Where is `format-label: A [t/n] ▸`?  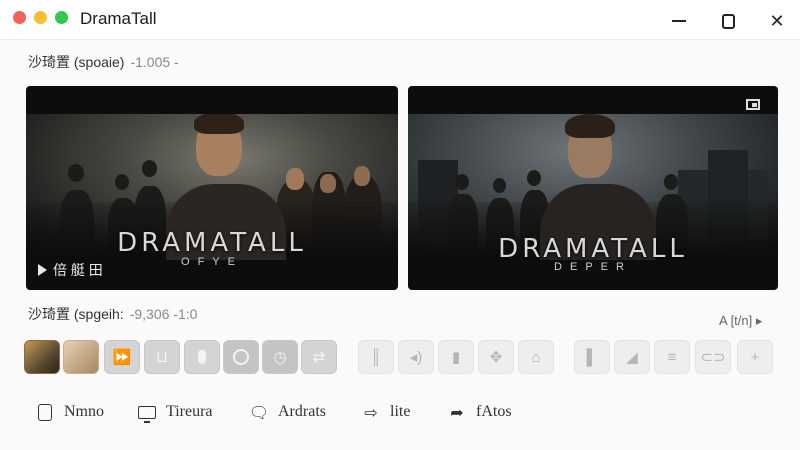 format-label: A [t/n] ▸ is located at coordinates (740, 321).